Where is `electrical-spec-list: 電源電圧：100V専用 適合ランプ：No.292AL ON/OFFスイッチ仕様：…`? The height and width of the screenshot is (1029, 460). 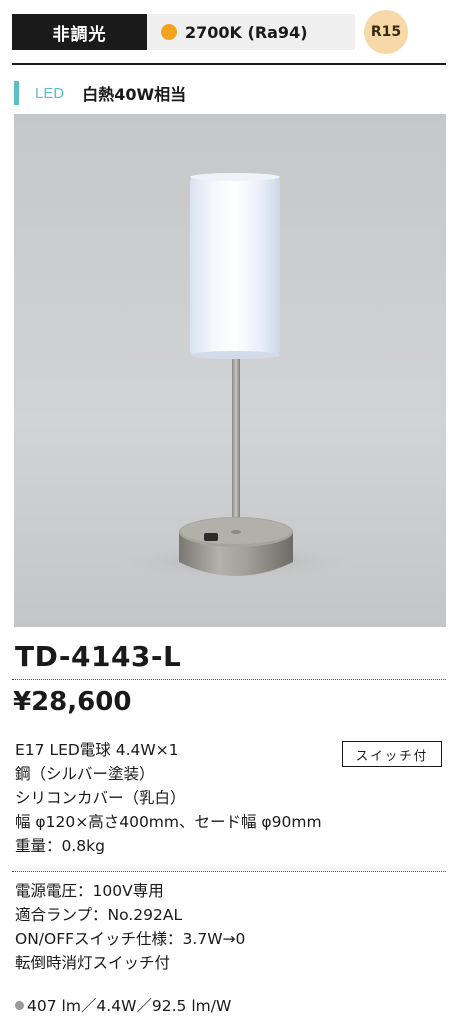
electrical-spec-list: 電源電圧：100V専用 適合ランプ：No.292AL ON/OFFスイッチ仕様：… is located at coordinates (130, 927).